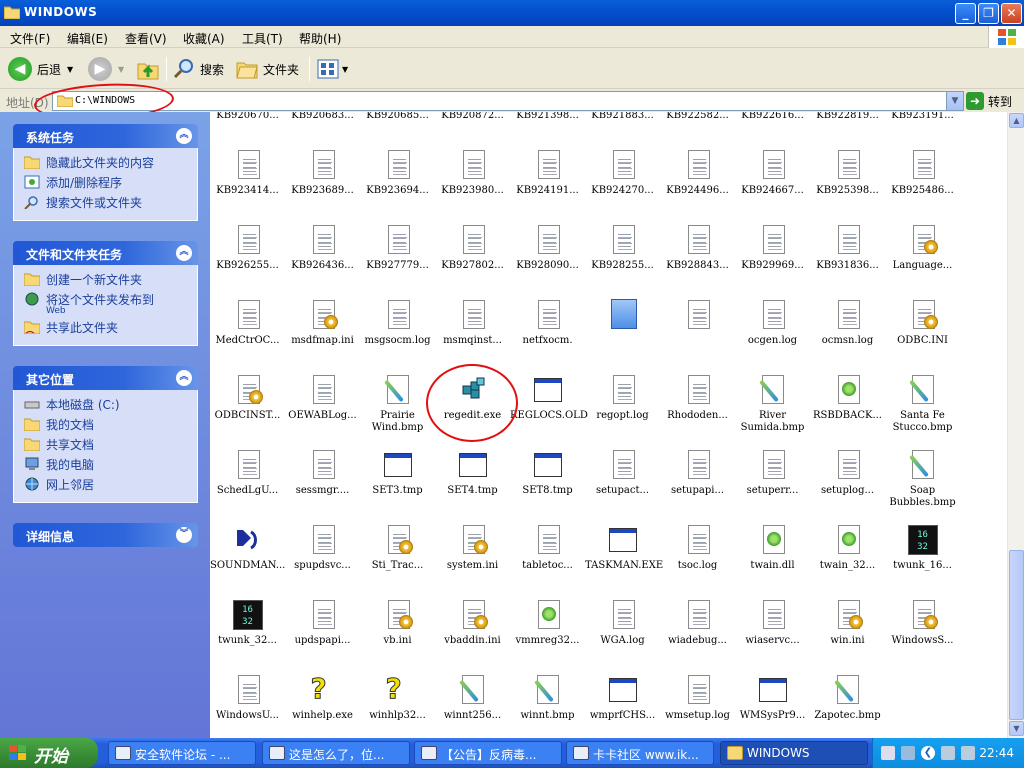 This screenshot has width=1024, height=768. Describe the element at coordinates (148, 69) in the screenshot. I see `up-folder-button` at that location.